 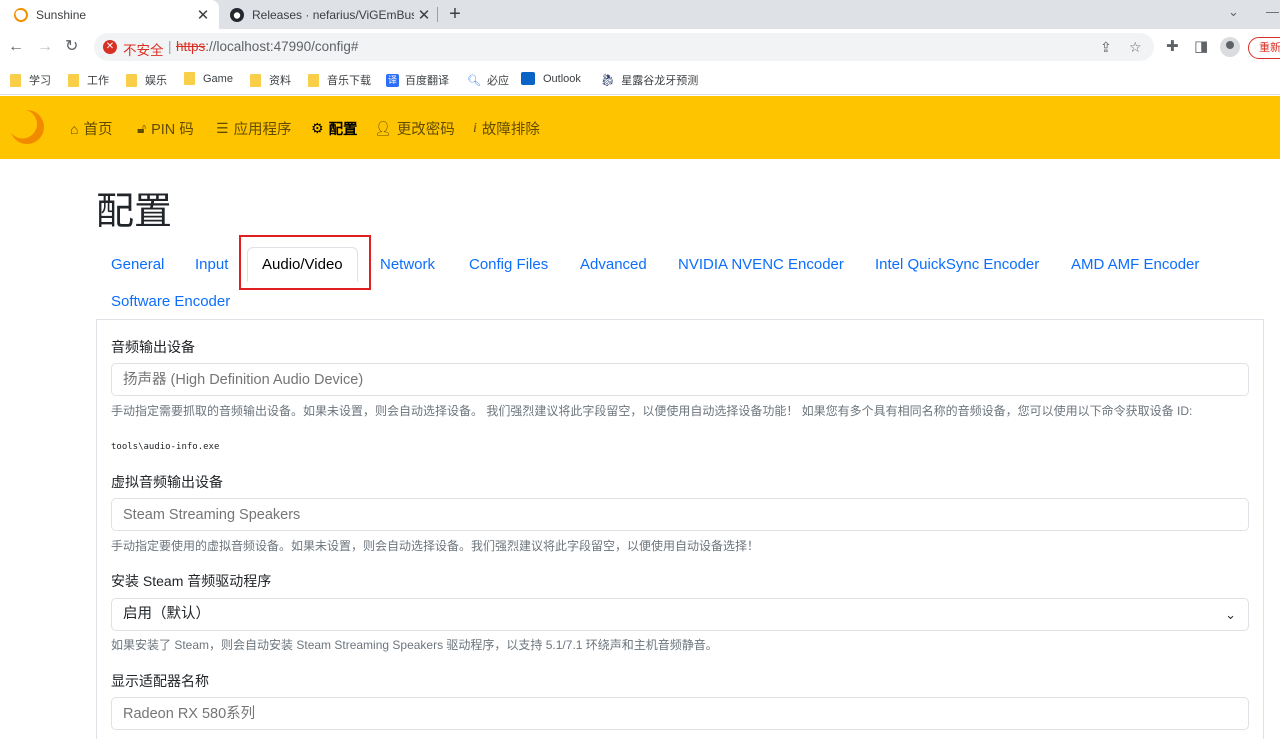 What do you see at coordinates (156, 81) in the screenshot?
I see `bookmark-label: 娱乐` at bounding box center [156, 81].